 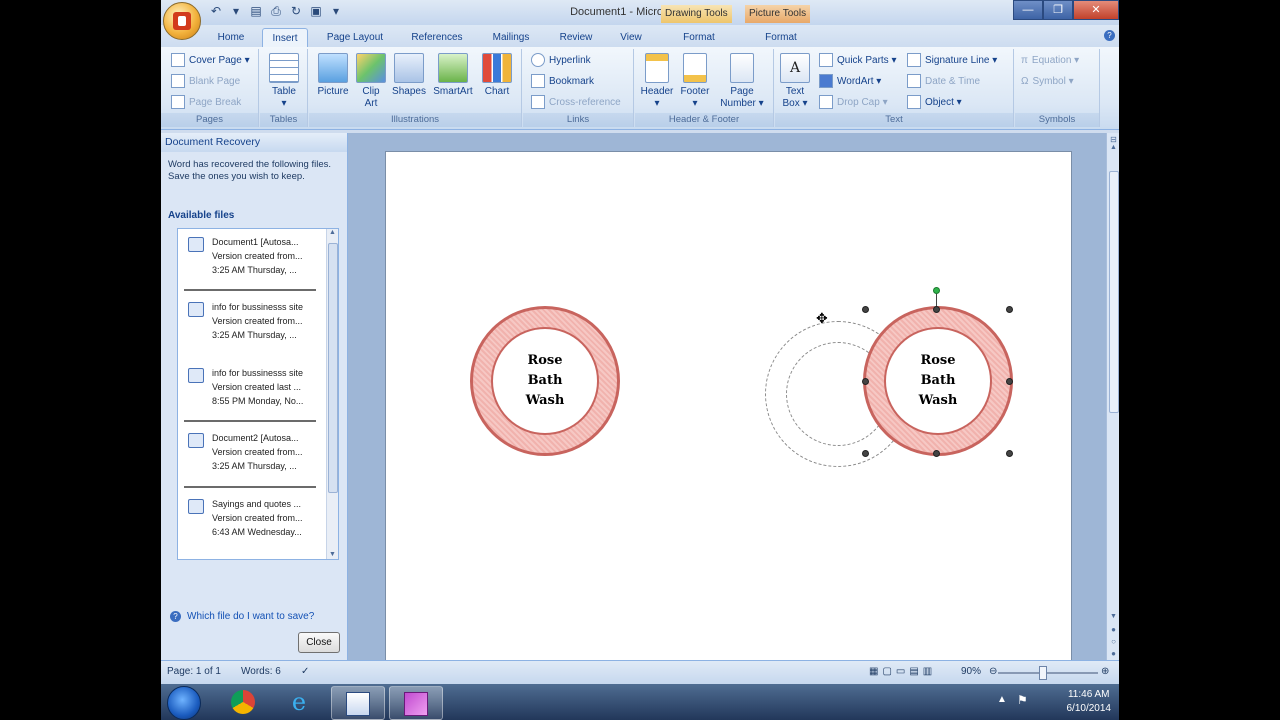 I want to click on tab-page-layout: Page Layout, so click(x=355, y=37).